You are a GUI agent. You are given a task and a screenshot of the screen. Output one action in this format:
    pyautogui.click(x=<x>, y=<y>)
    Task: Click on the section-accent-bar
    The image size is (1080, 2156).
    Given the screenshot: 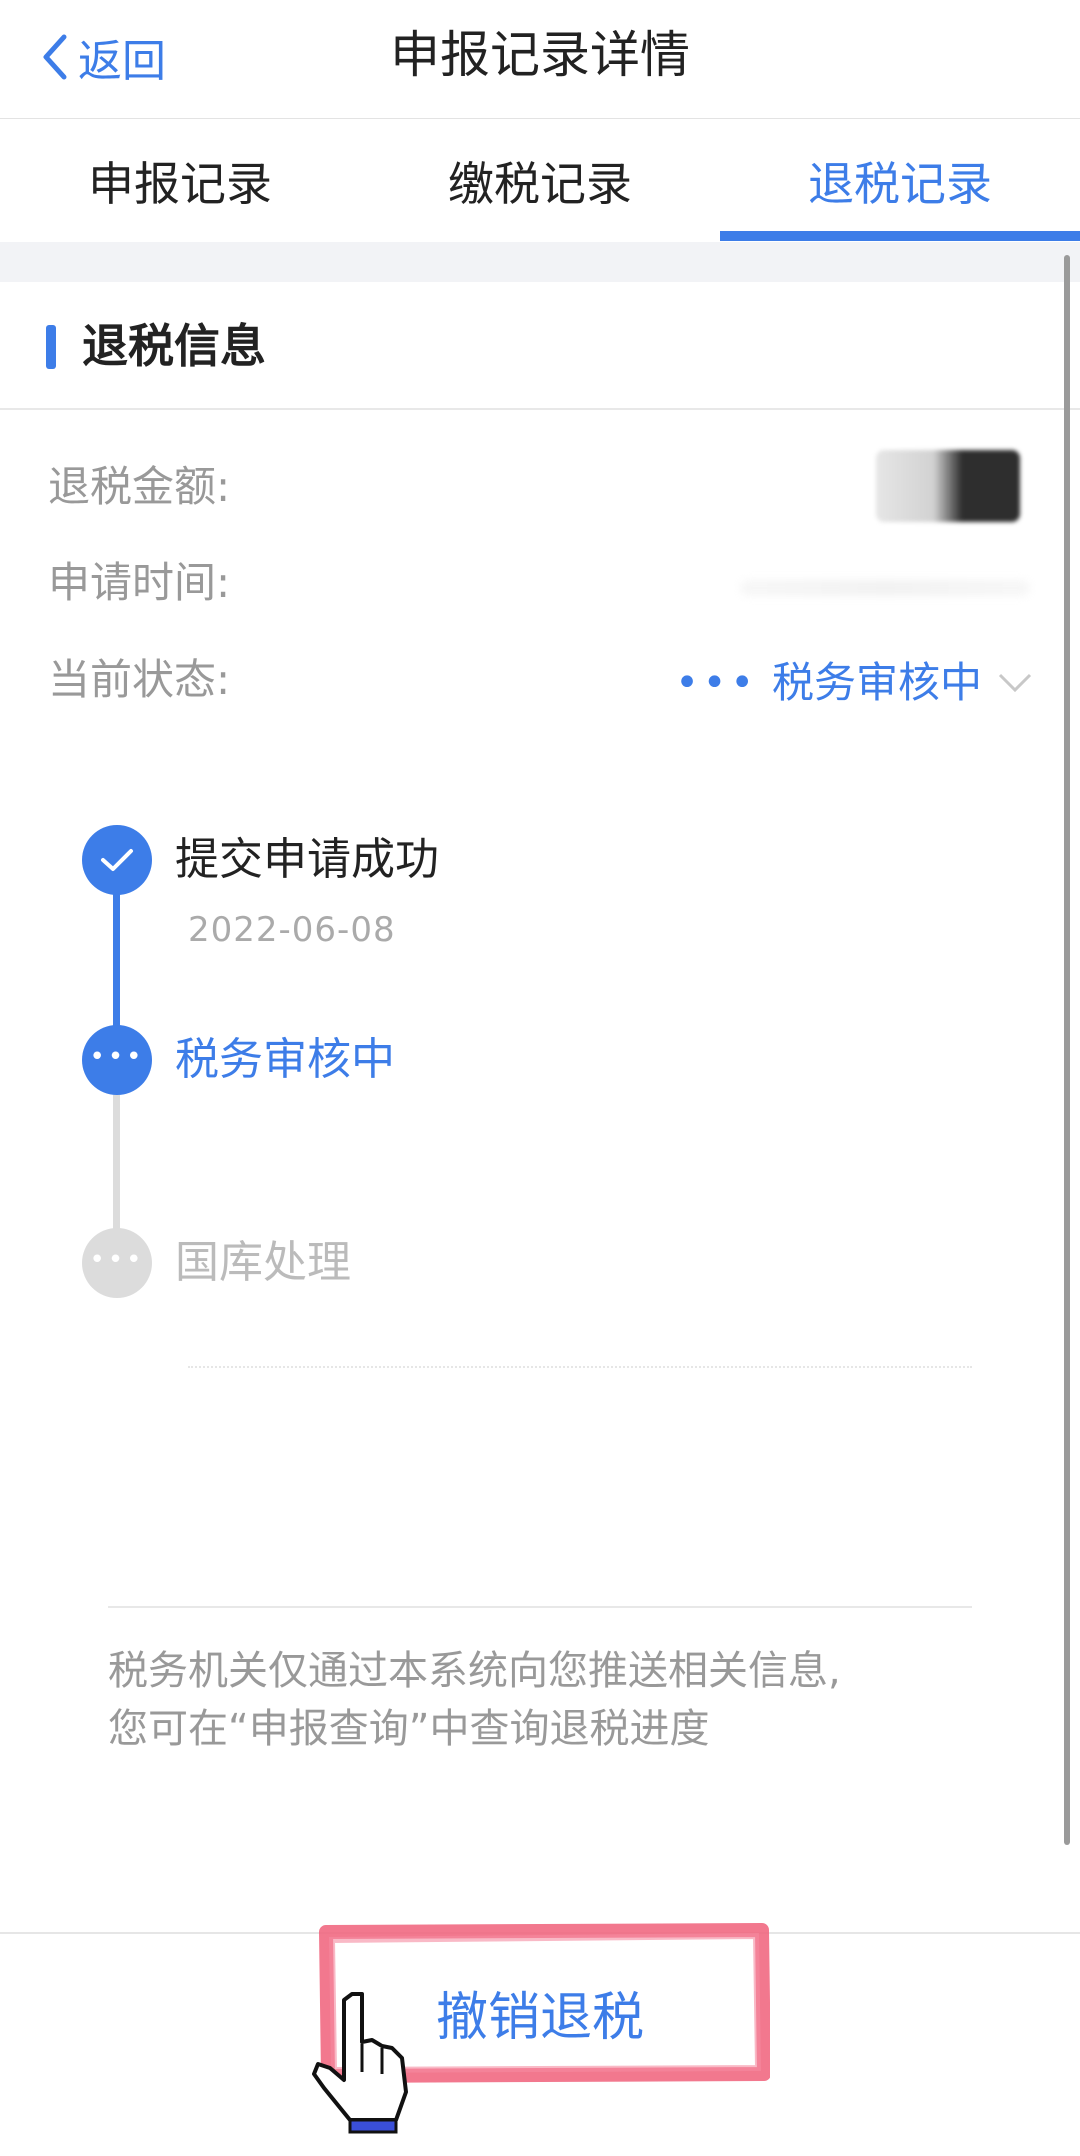 What is the action you would take?
    pyautogui.click(x=51, y=347)
    